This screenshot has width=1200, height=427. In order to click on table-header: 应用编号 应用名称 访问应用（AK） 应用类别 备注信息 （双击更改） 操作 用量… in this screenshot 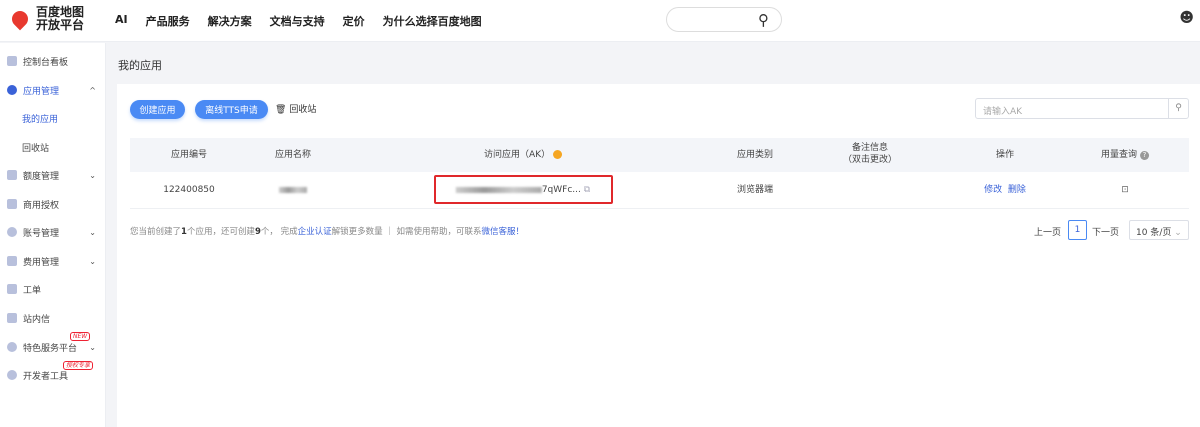, I will do `click(659, 155)`.